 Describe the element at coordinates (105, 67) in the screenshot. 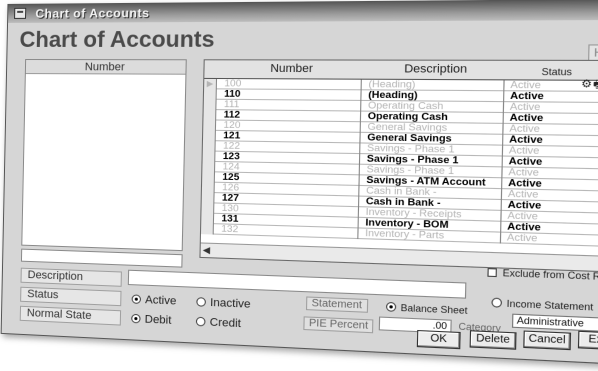

I see `search-column-header: Number` at that location.